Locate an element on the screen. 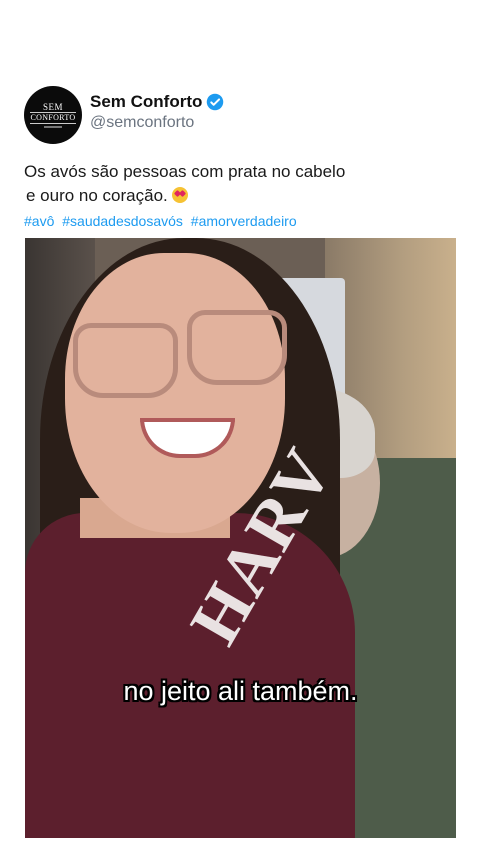  verified-badge-icon is located at coordinates (215, 102).